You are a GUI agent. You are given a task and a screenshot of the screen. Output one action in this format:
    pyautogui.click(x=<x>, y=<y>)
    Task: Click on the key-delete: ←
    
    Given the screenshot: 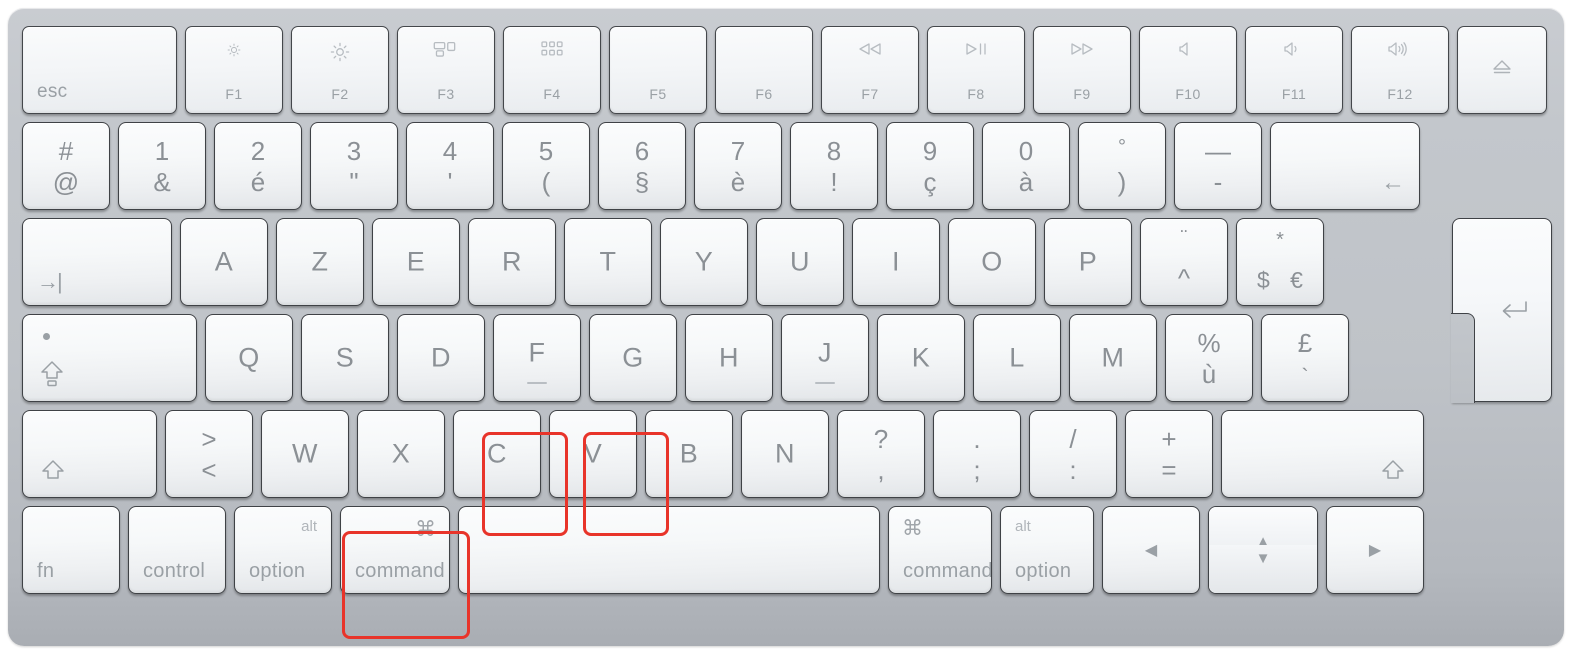 What is the action you would take?
    pyautogui.click(x=1345, y=166)
    